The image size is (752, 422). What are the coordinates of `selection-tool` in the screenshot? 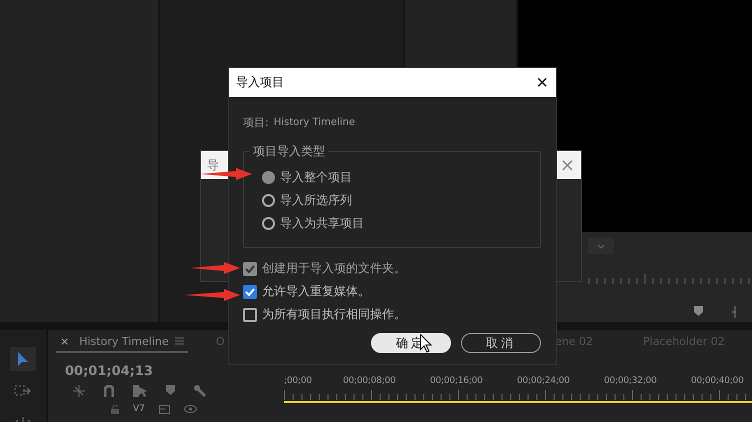 It's located at (23, 359).